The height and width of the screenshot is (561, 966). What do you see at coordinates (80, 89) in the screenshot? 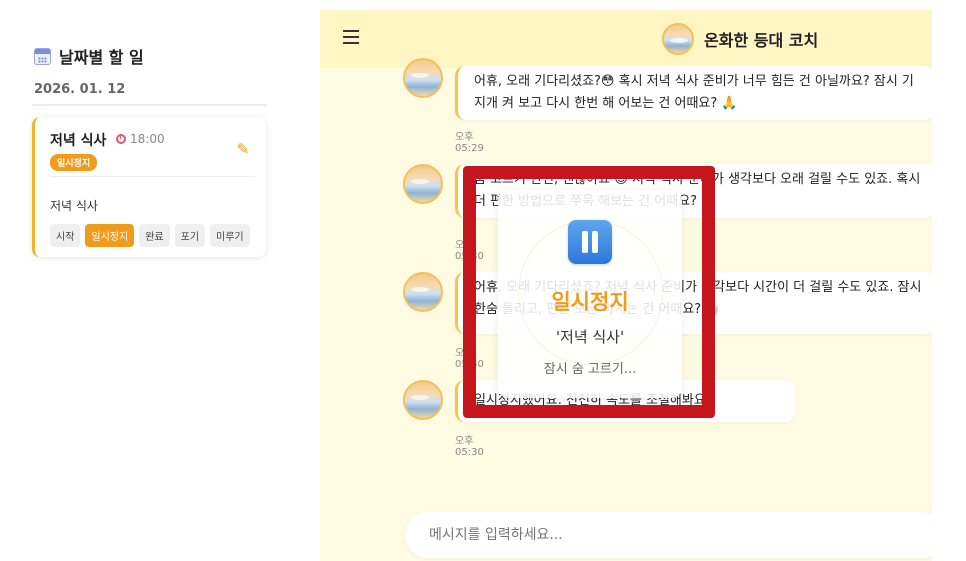
I see `selected-date: 2026. 01. 12` at bounding box center [80, 89].